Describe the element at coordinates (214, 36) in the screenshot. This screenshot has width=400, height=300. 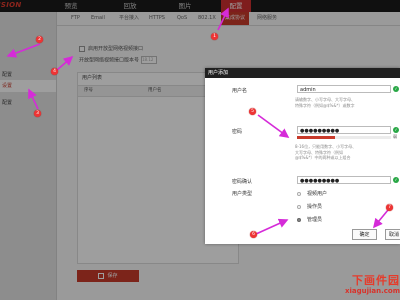
I see `marker-1: 1` at that location.